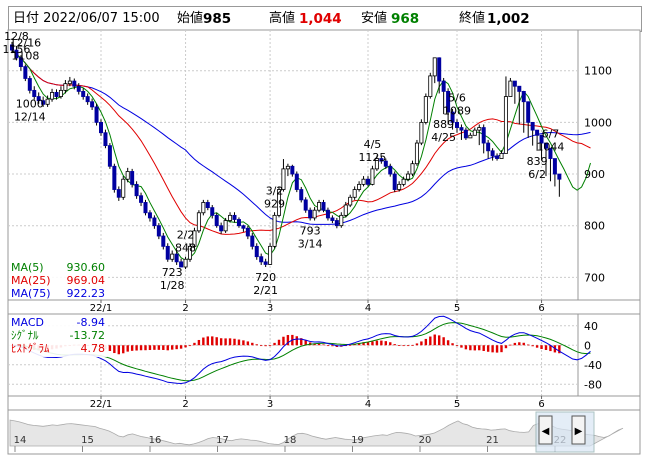 The image size is (653, 470). I want to click on annotation-line2: 1044, so click(550, 146).